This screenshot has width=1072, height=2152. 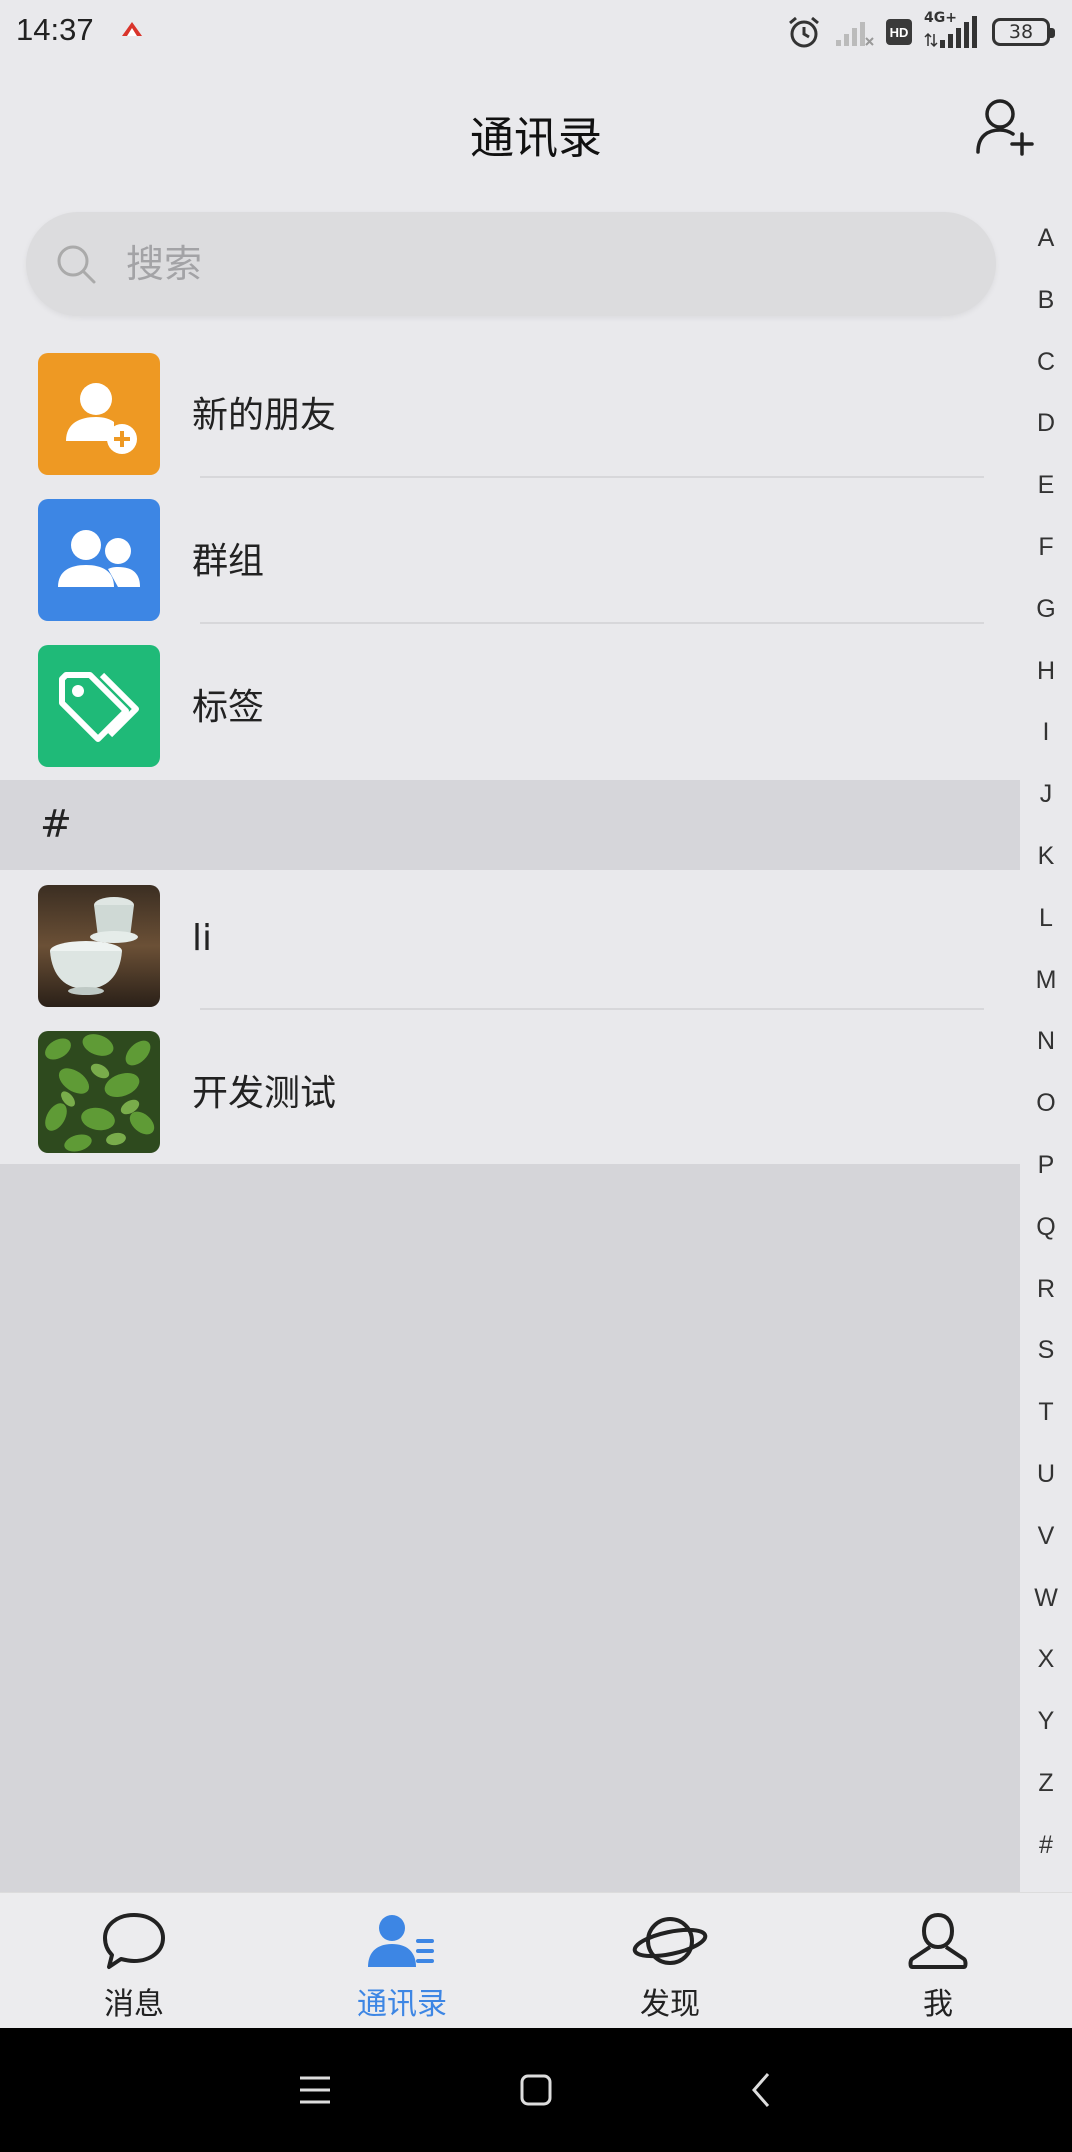 What do you see at coordinates (1046, 733) in the screenshot?
I see `index-letter: I` at bounding box center [1046, 733].